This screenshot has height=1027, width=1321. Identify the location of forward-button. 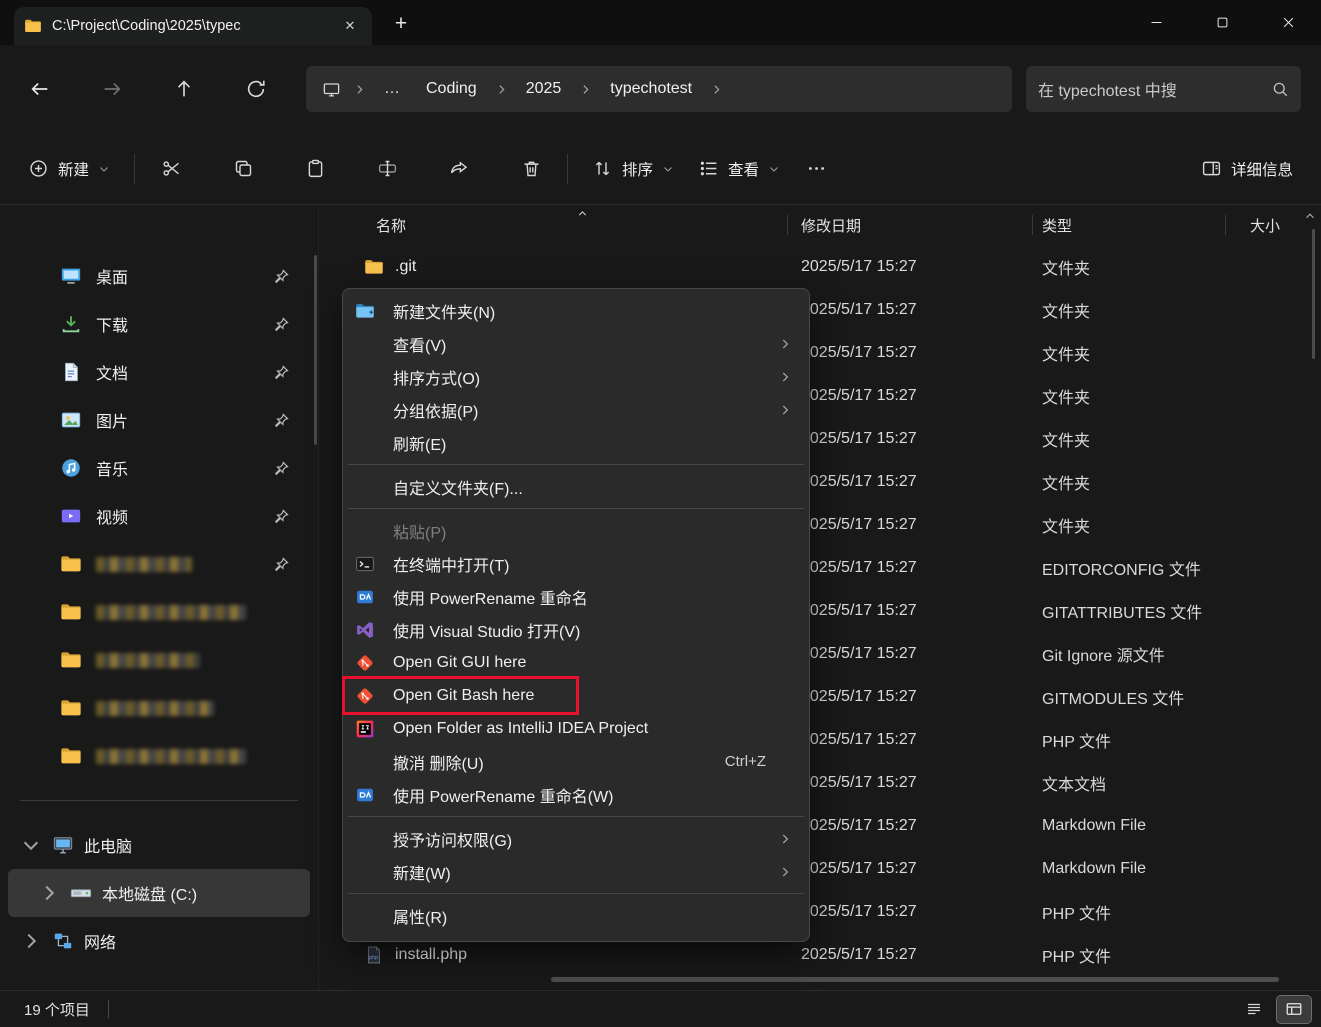
(112, 89).